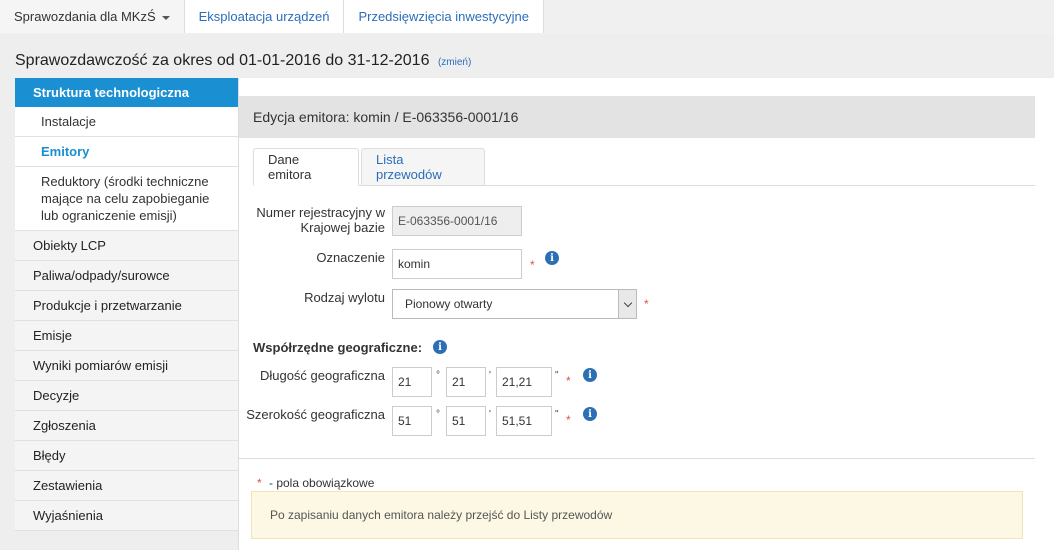 The height and width of the screenshot is (550, 1054). What do you see at coordinates (126, 92) in the screenshot?
I see `sidebar-item-struktura: Struktura technologiczna` at bounding box center [126, 92].